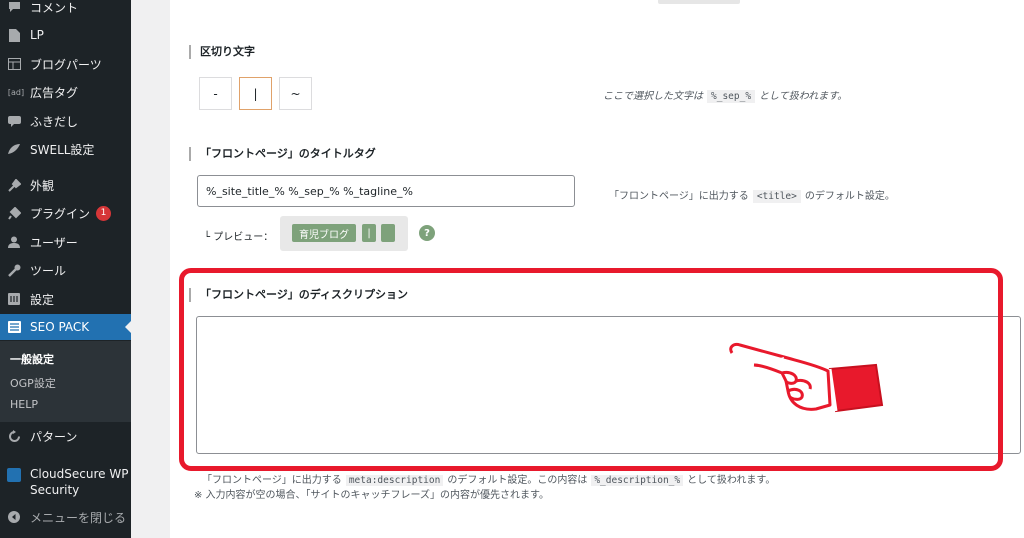  What do you see at coordinates (14, 475) in the screenshot?
I see `cloudsecure-icon` at bounding box center [14, 475].